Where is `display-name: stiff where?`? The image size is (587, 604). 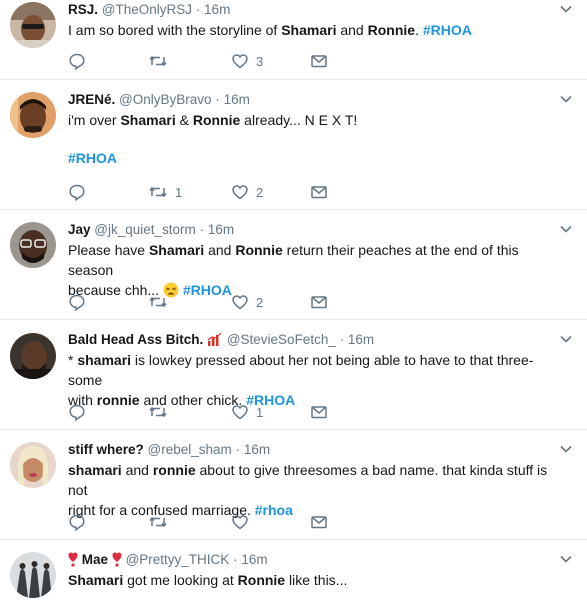 display-name: stiff where? is located at coordinates (106, 449).